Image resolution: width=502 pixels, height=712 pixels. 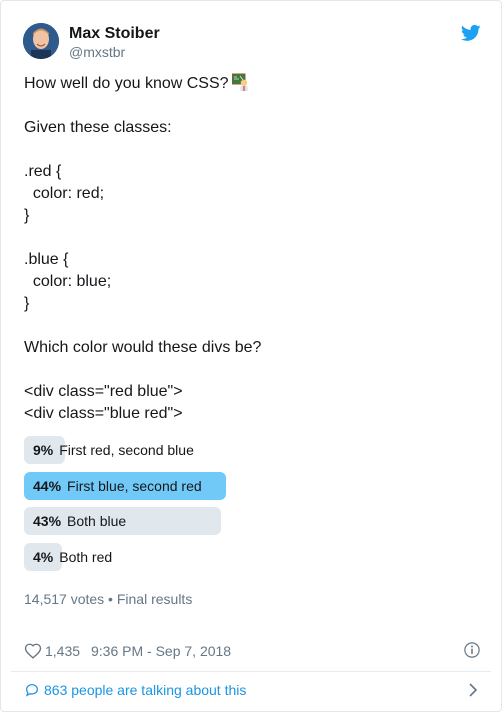 I want to click on person-at-blackboard-emoji-icon, so click(x=239, y=82).